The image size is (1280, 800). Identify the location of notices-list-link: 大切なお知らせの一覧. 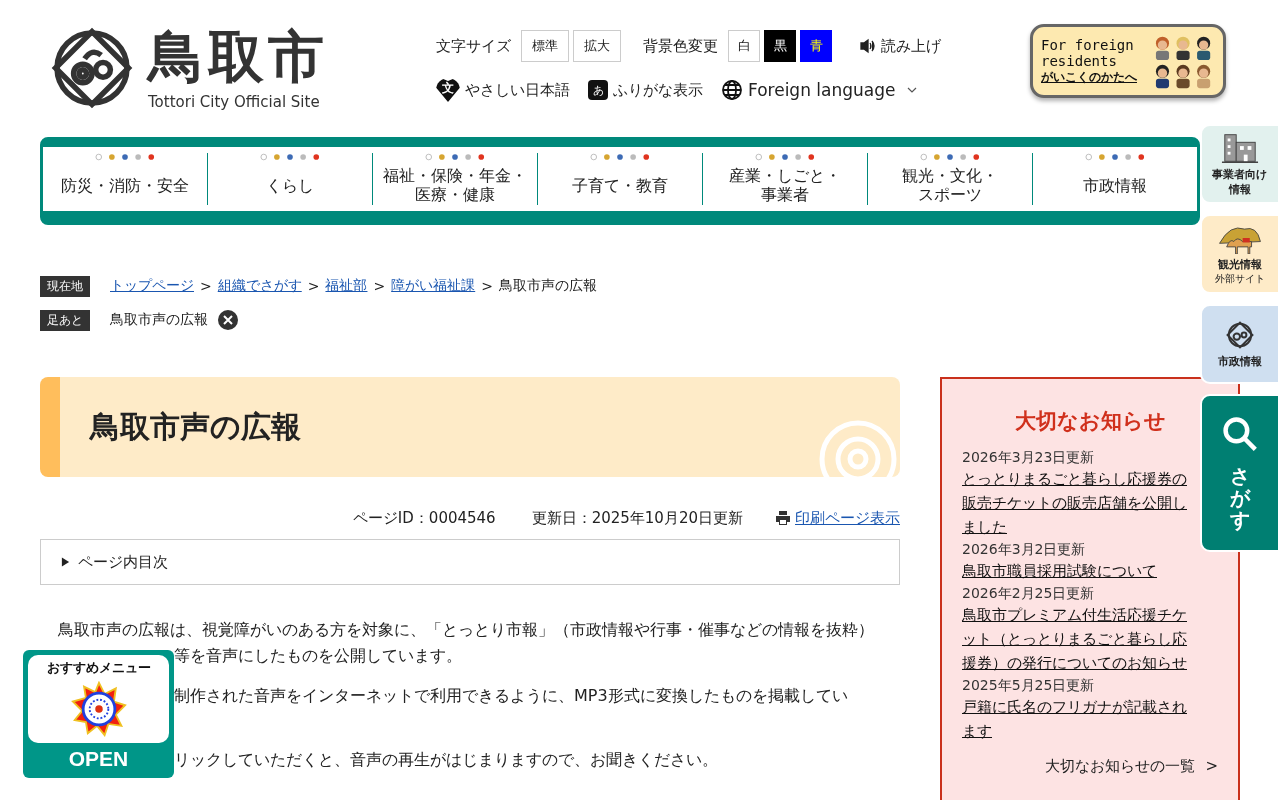
(1120, 766).